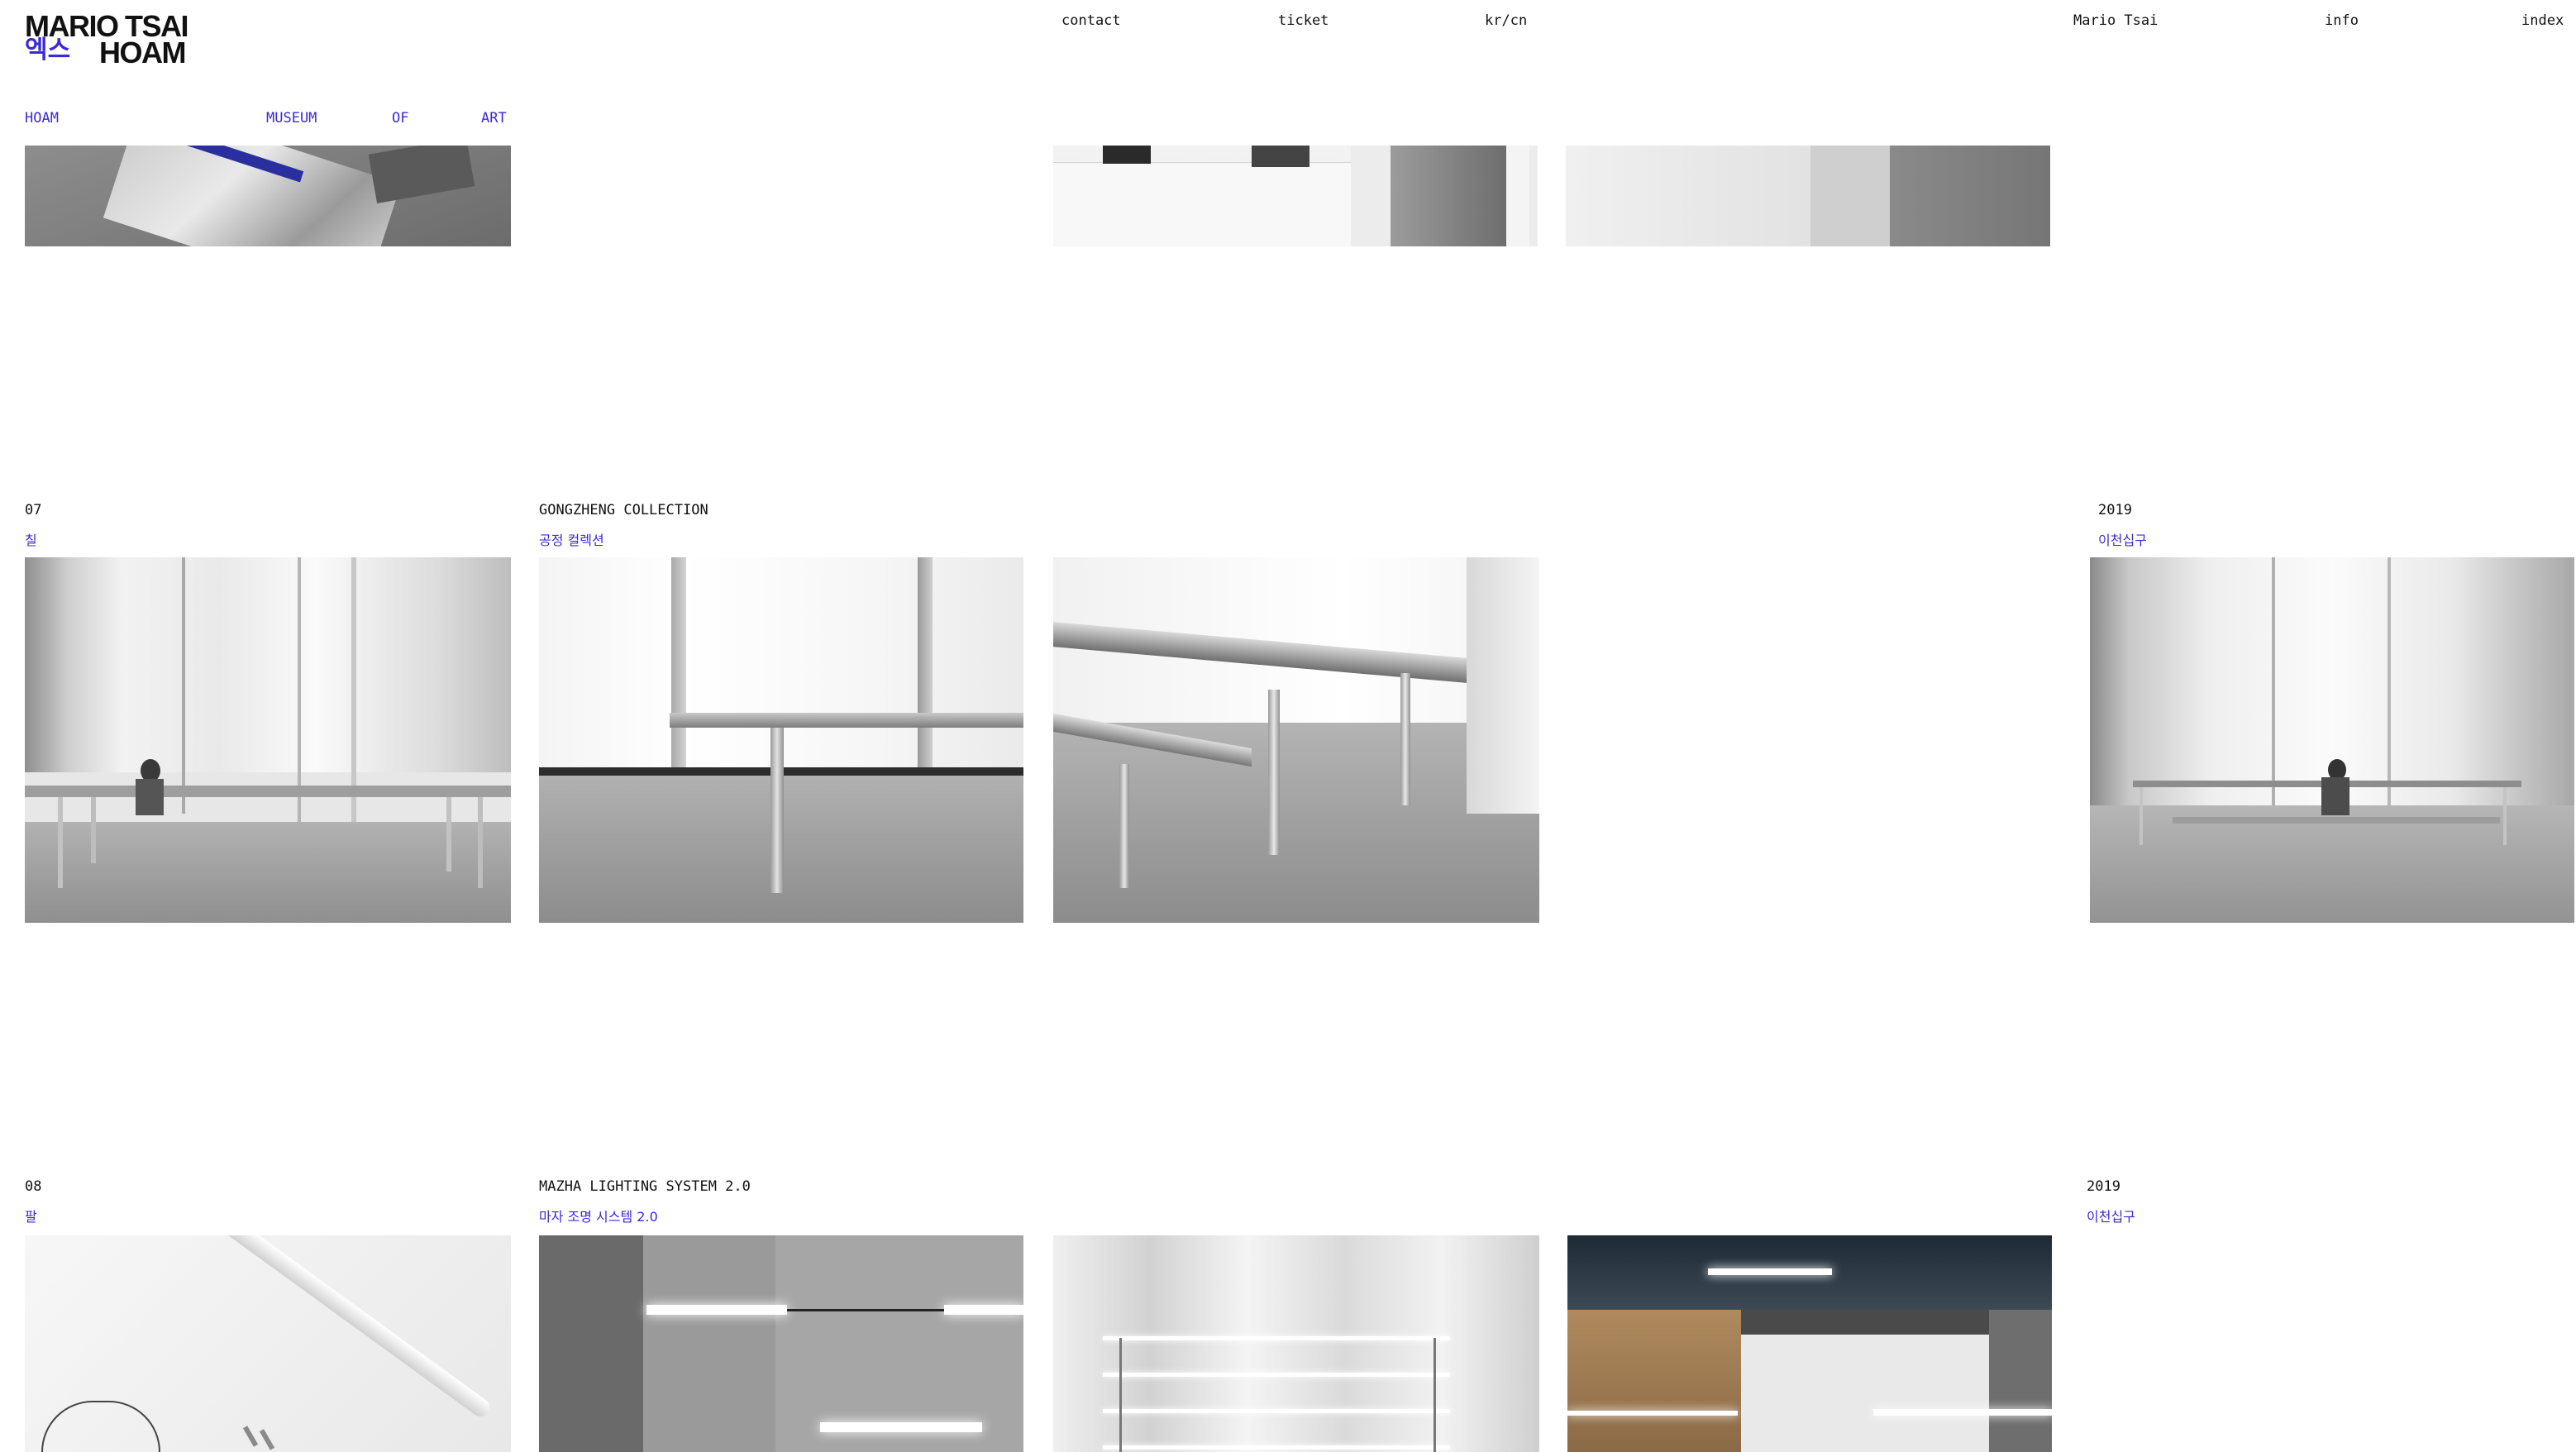 This screenshot has height=1452, width=2576. What do you see at coordinates (48, 50) in the screenshot?
I see `logo-korean: 엑스` at bounding box center [48, 50].